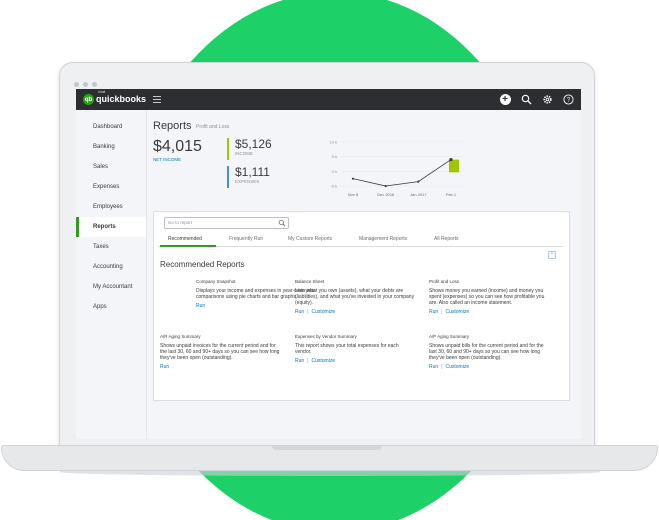  I want to click on laptop-base, so click(329, 458).